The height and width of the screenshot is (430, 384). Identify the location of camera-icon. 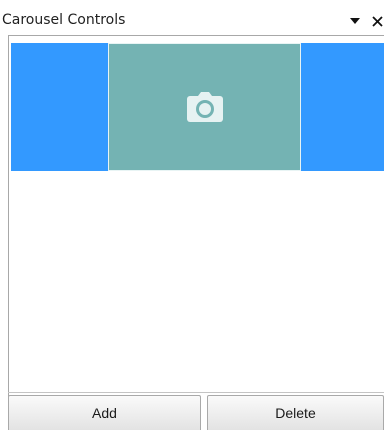
(204, 107).